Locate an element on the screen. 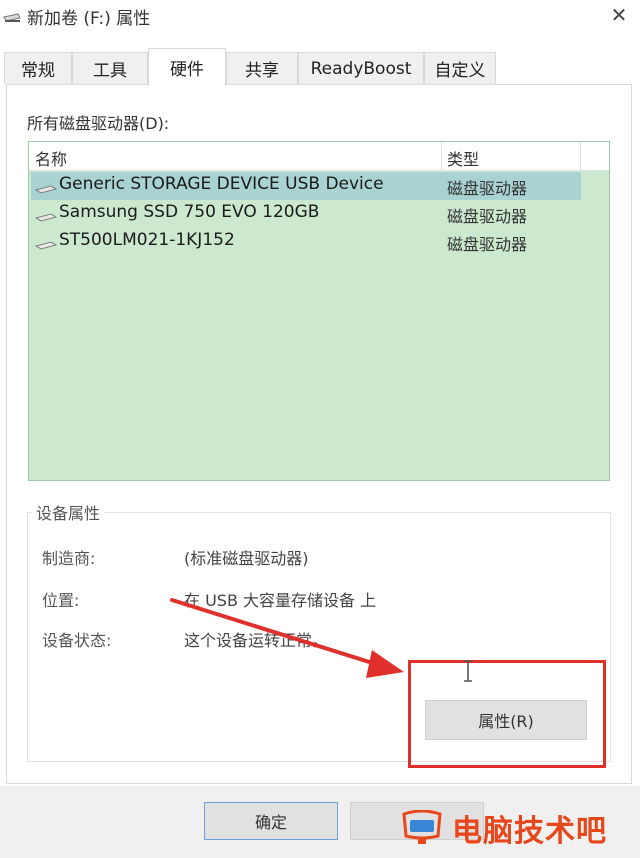  watermark: 电脑技术吧 is located at coordinates (502, 828).